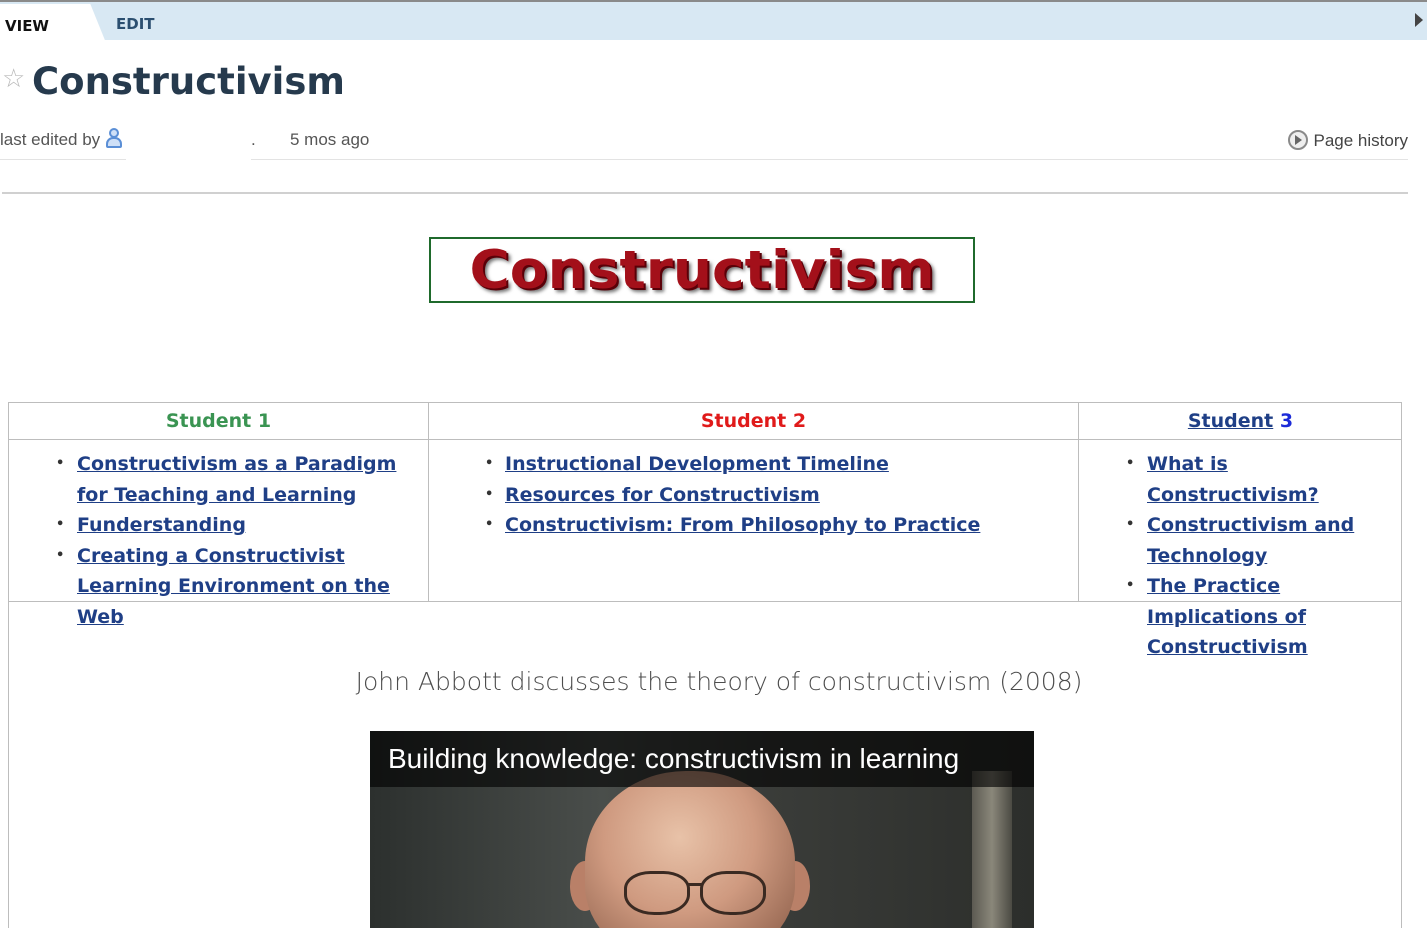 The image size is (1427, 928). What do you see at coordinates (992, 849) in the screenshot?
I see `picture-frame` at bounding box center [992, 849].